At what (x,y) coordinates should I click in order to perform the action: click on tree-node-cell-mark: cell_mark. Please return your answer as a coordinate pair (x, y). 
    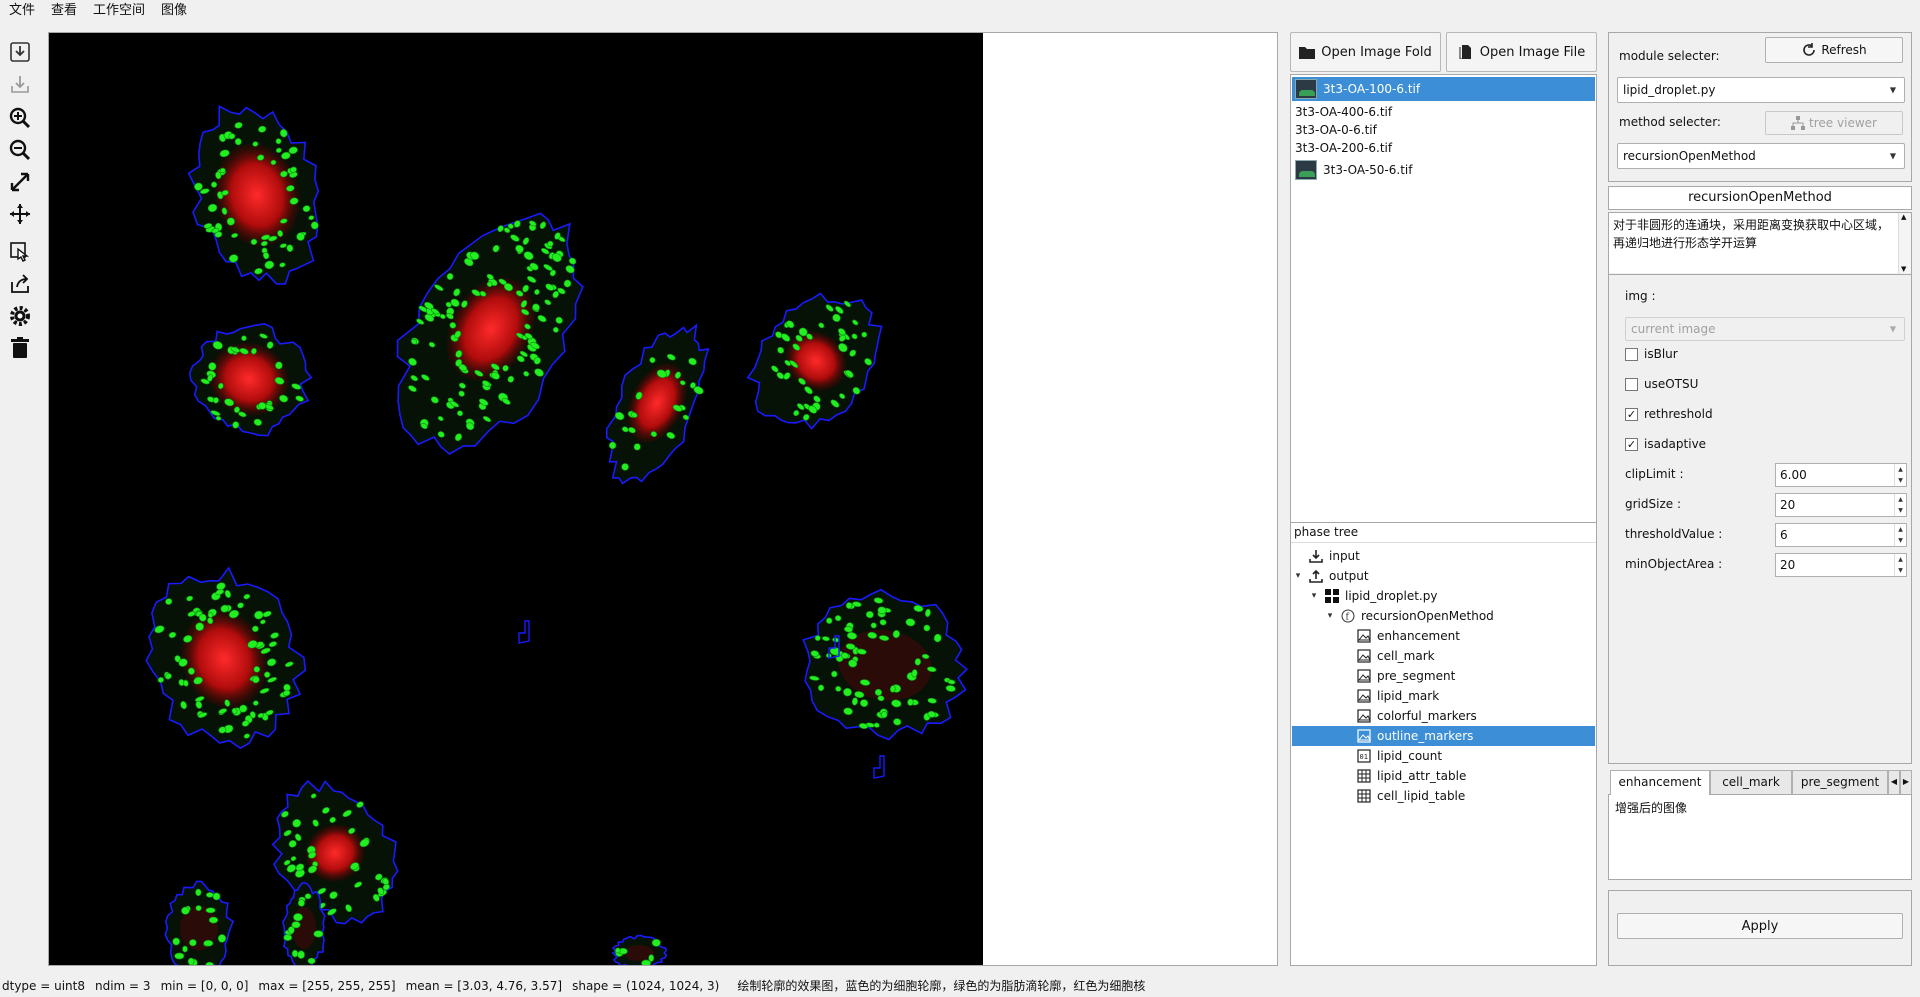
    Looking at the image, I should click on (1388, 656).